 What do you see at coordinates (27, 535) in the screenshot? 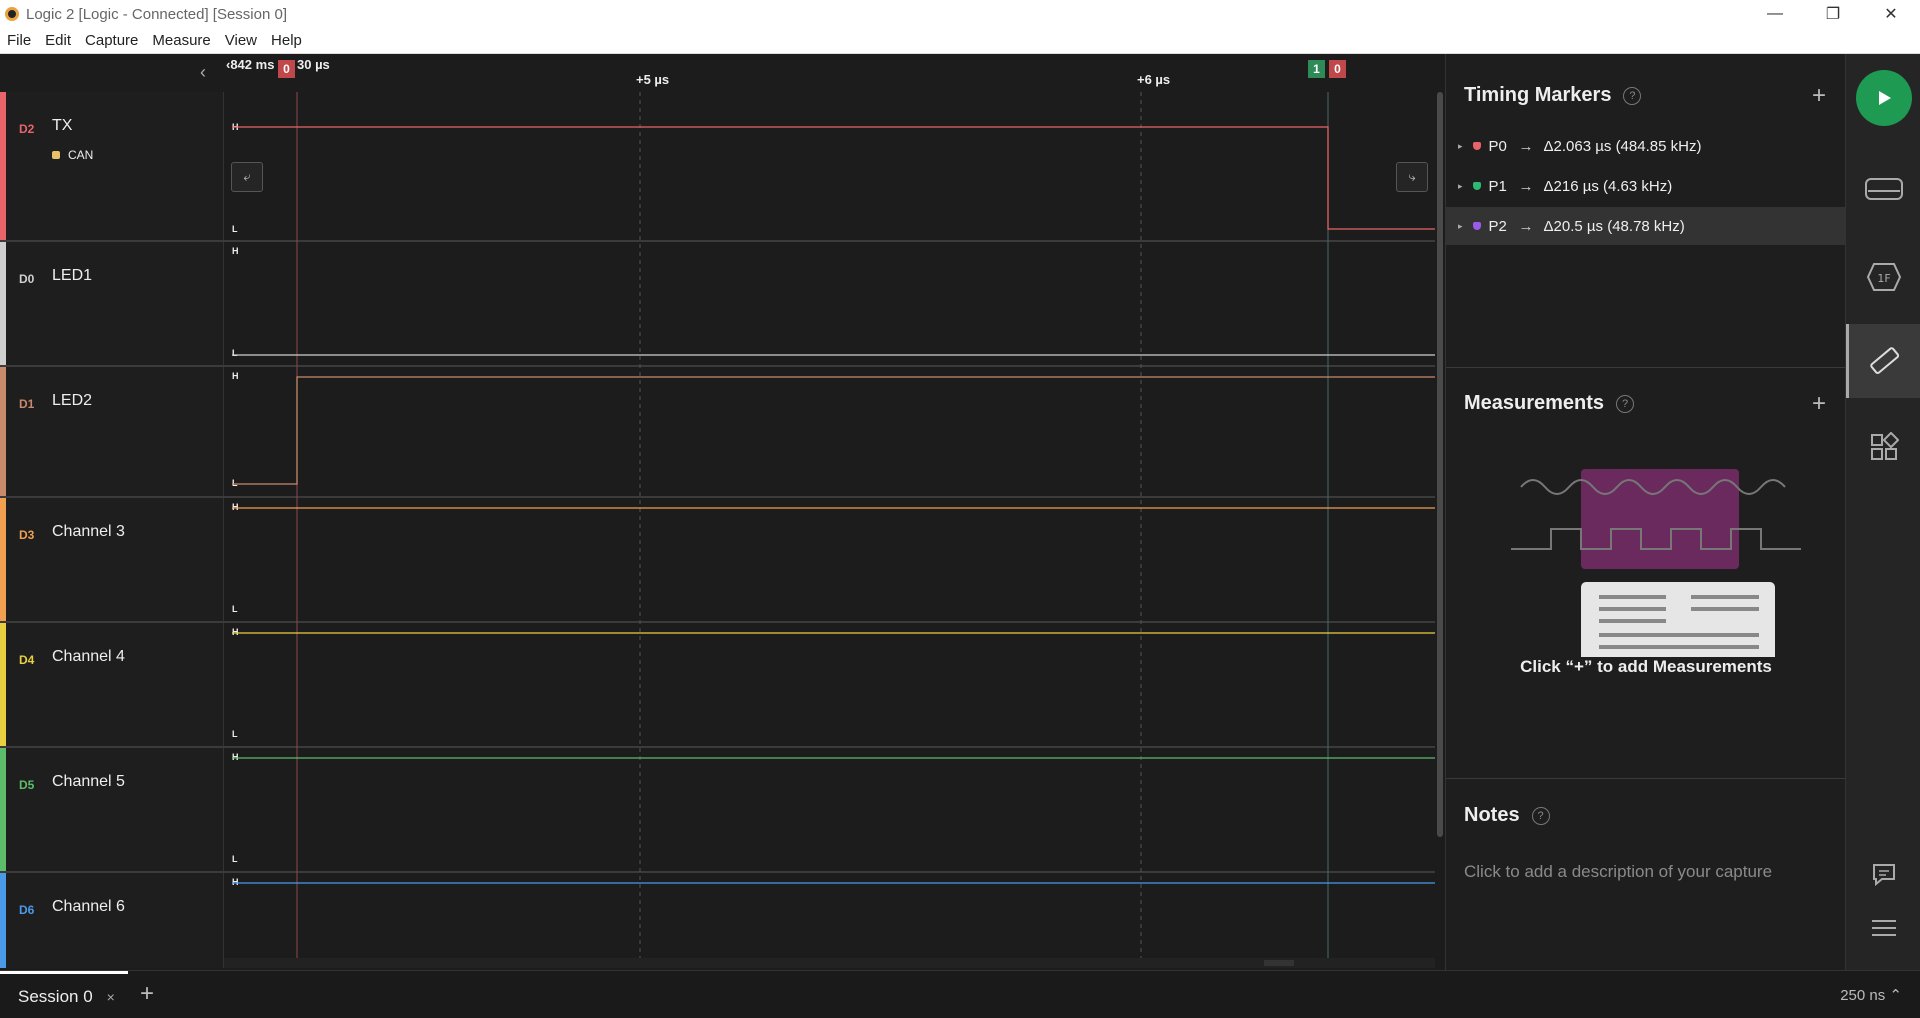
I see `channel-id: D3` at bounding box center [27, 535].